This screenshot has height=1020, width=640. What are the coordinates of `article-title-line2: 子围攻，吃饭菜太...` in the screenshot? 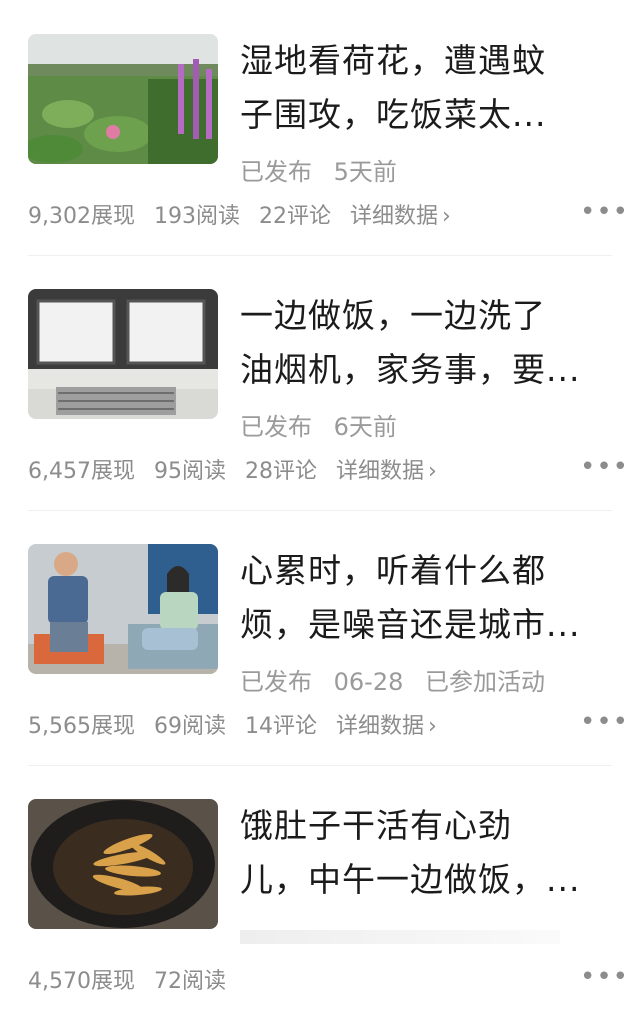 It's located at (393, 114).